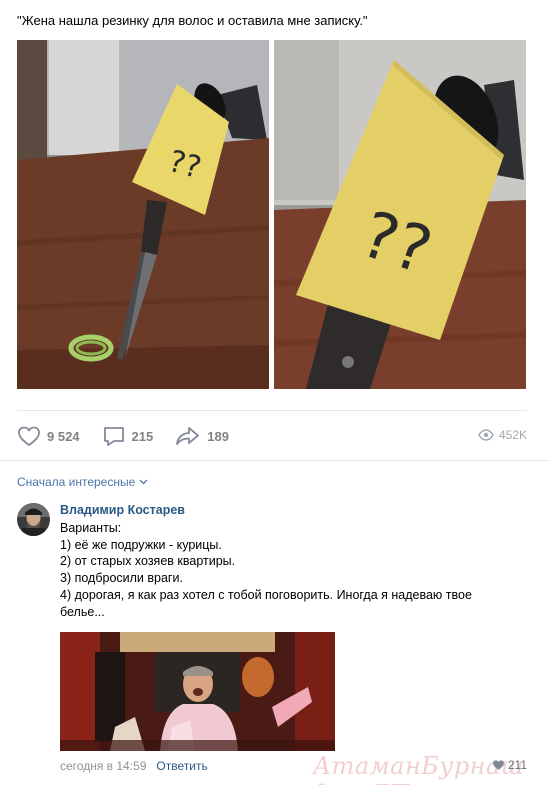 Image resolution: width=549 pixels, height=785 pixels. I want to click on post-divider, so click(272, 410).